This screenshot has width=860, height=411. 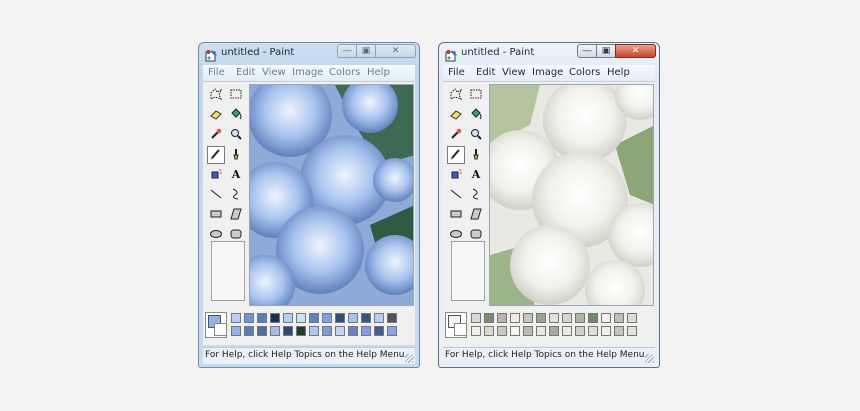 What do you see at coordinates (366, 51) in the screenshot?
I see `maximize-button: ▣` at bounding box center [366, 51].